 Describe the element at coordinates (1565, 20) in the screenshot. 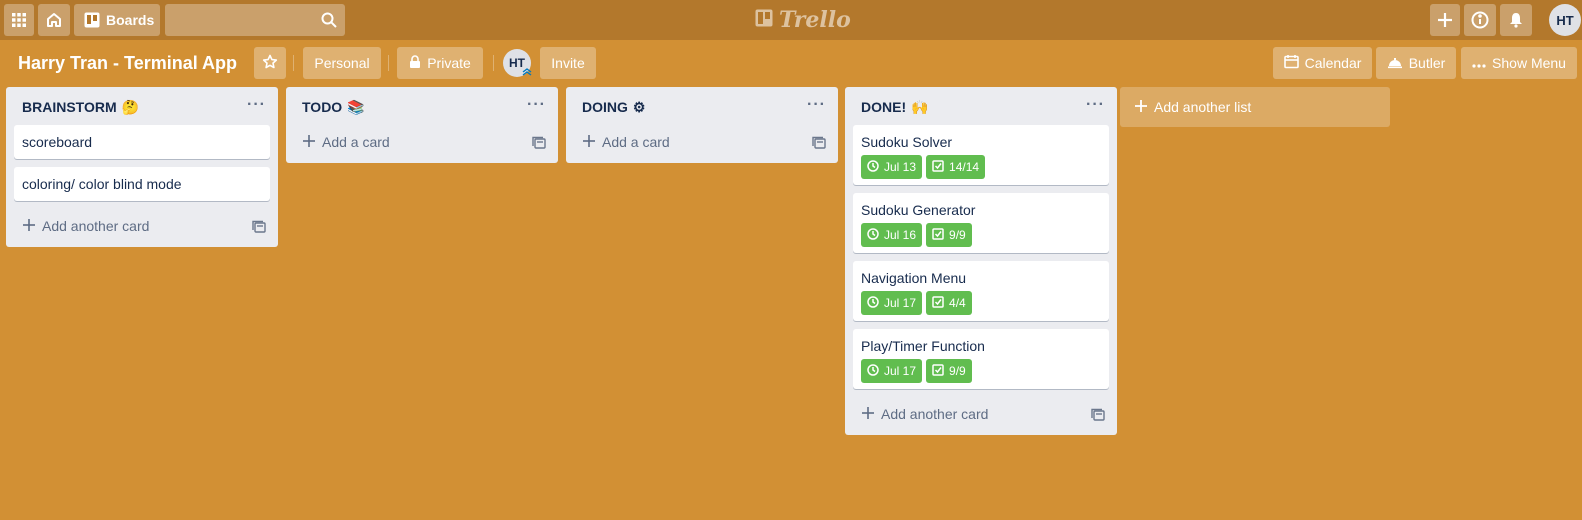

I see `user-avatar: HT` at that location.